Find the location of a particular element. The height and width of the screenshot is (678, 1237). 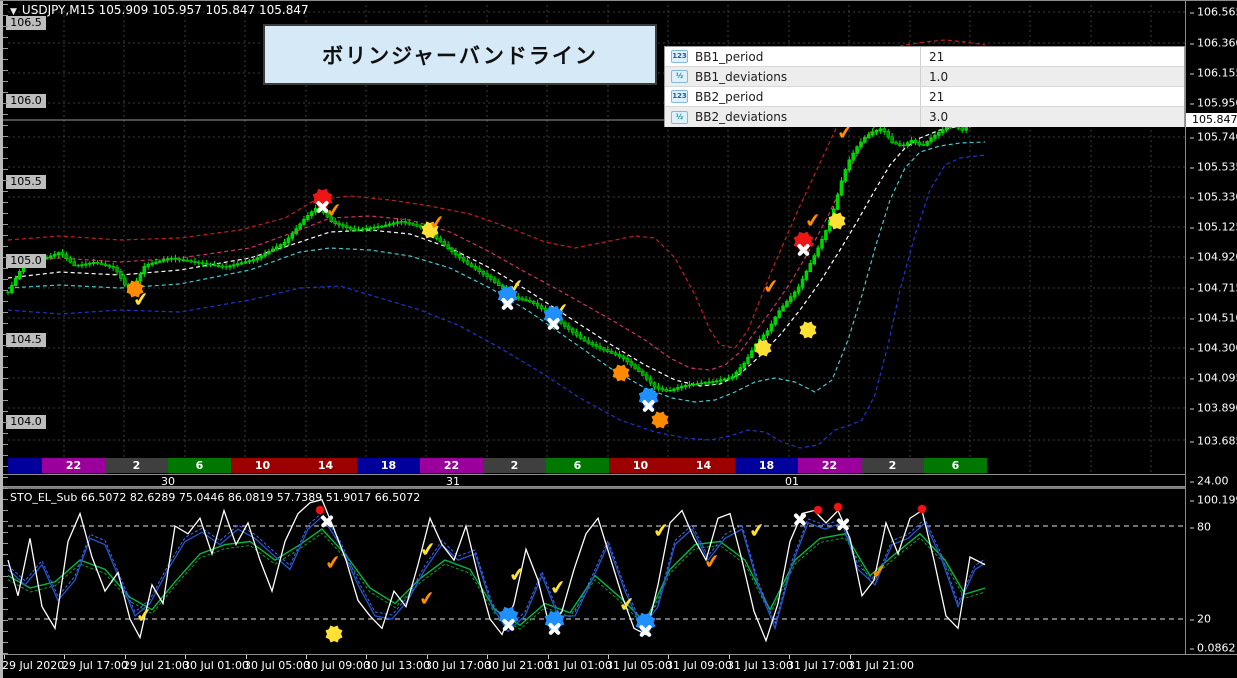

left-price-label: 104.5 is located at coordinates (26, 340).